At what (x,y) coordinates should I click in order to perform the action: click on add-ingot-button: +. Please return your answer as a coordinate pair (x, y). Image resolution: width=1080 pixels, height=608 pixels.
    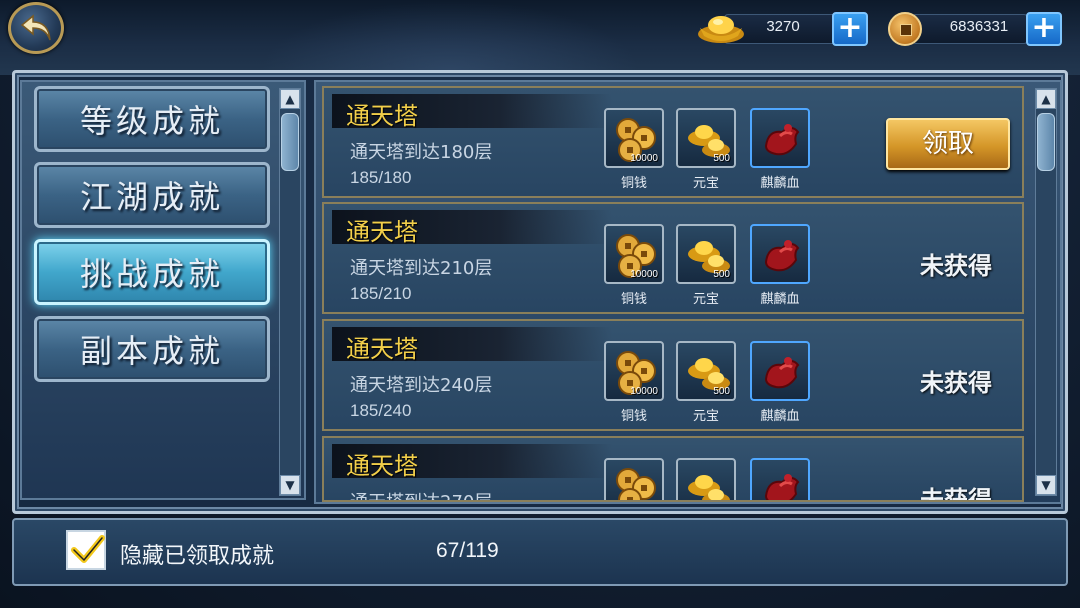
    Looking at the image, I should click on (850, 29).